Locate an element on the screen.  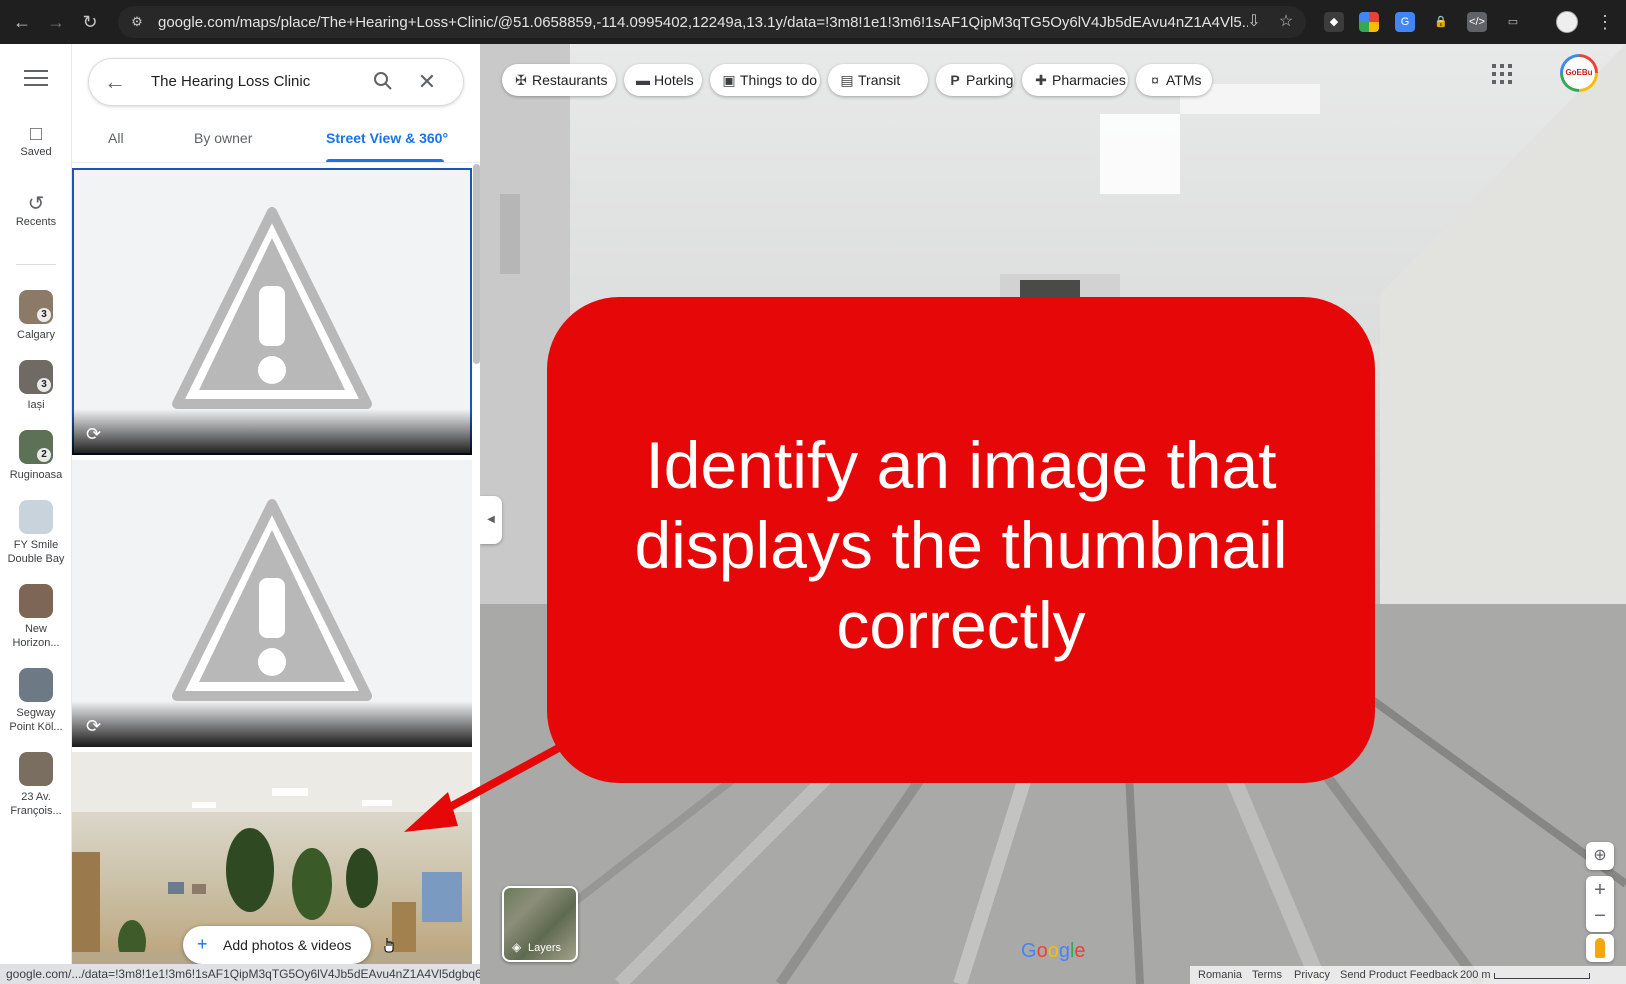
forward-arrow-icon: → is located at coordinates (56, 22).